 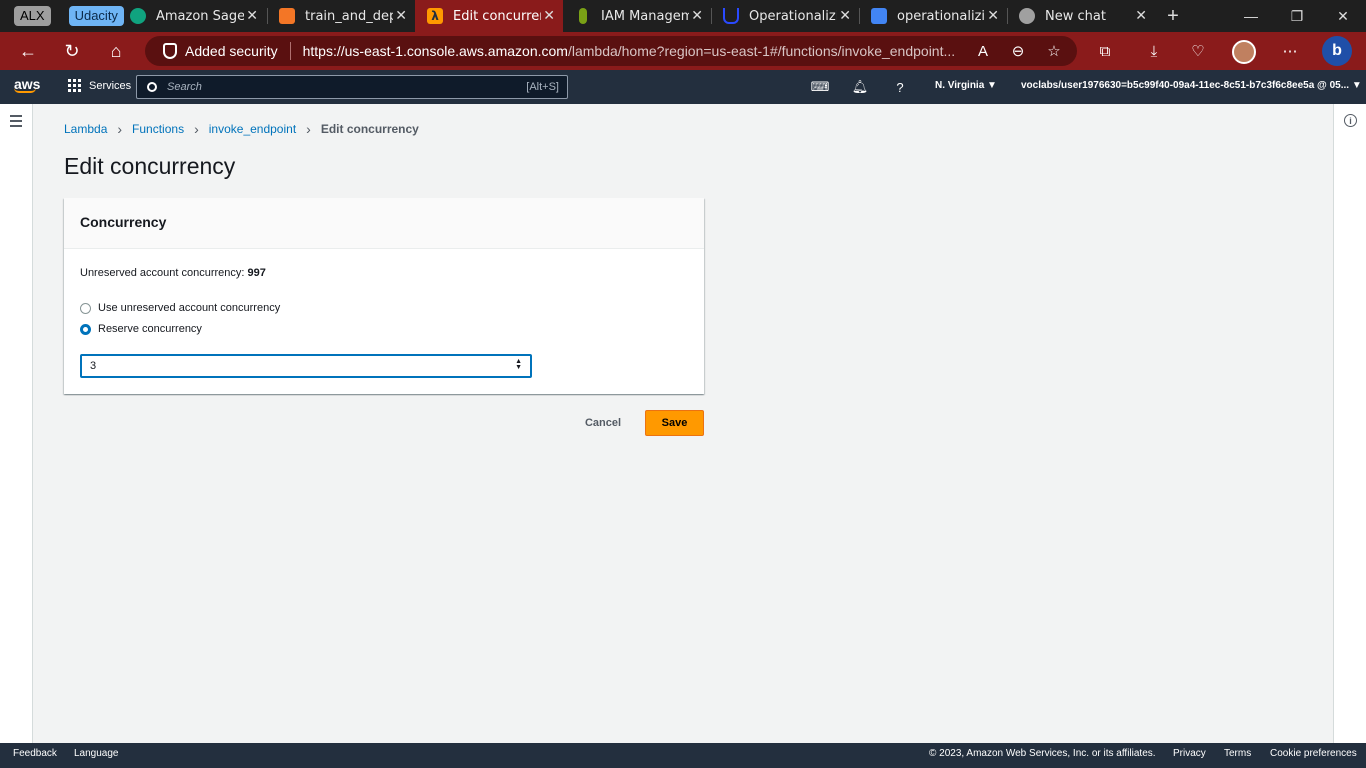 I want to click on language-link: Language, so click(x=96, y=753).